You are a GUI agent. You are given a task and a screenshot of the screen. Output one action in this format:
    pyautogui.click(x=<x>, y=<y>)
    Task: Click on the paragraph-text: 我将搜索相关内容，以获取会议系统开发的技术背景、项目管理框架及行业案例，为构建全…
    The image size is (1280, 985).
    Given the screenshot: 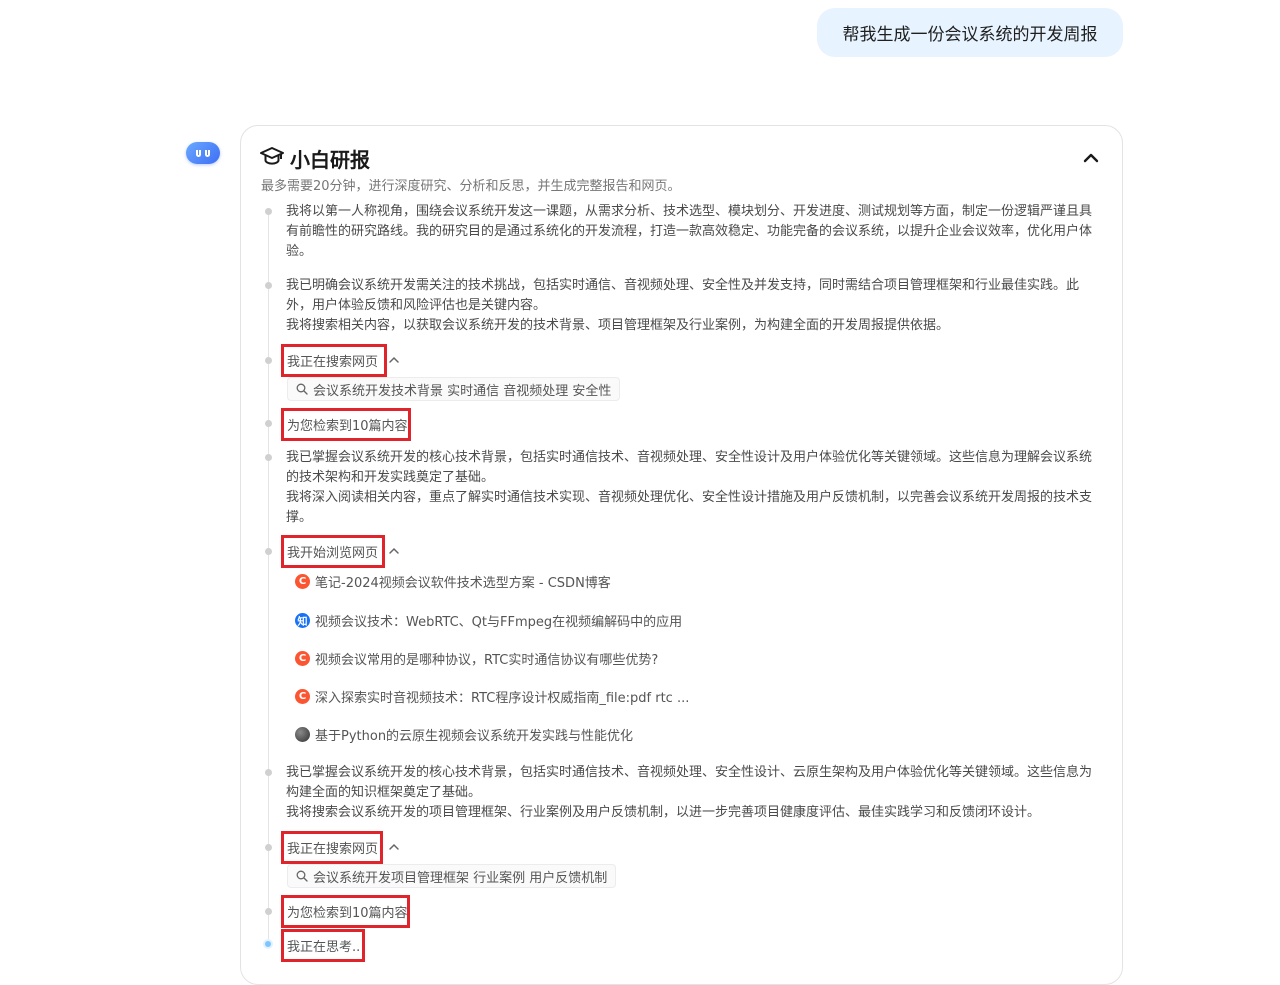 What is the action you would take?
    pyautogui.click(x=618, y=325)
    